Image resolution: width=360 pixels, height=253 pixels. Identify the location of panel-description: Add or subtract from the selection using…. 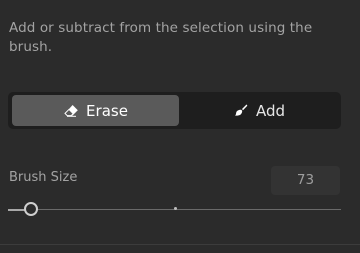
(161, 37).